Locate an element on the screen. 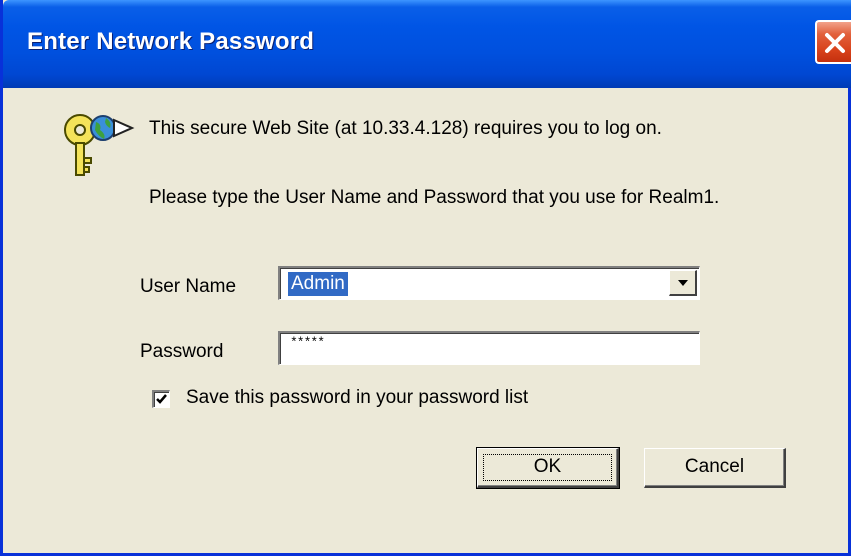  checkmark-icon is located at coordinates (161, 399).